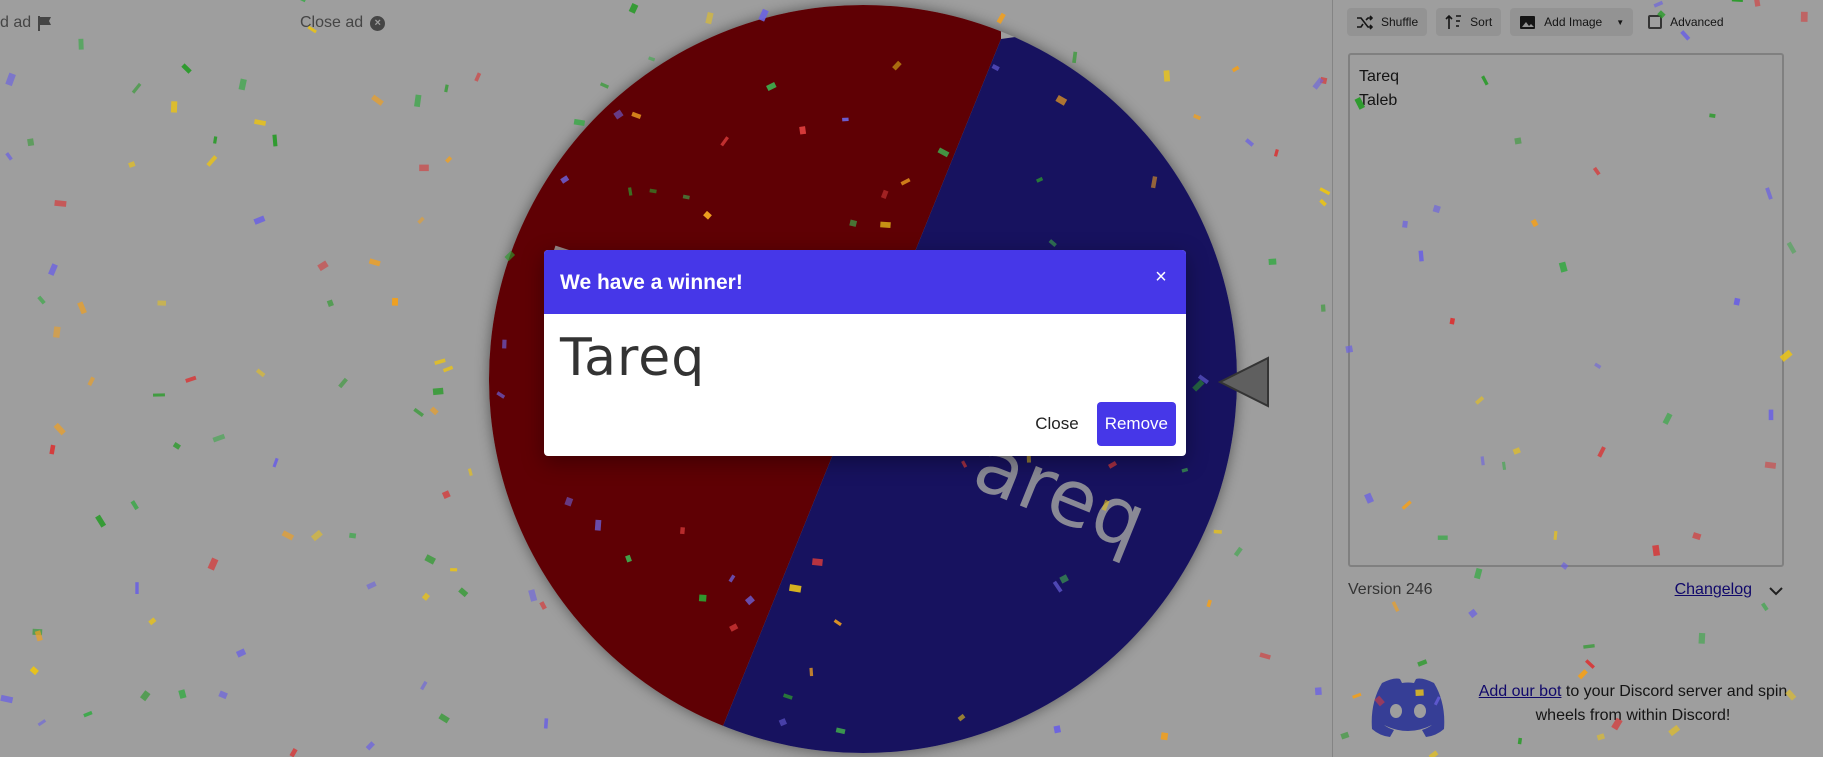 The width and height of the screenshot is (1823, 757). What do you see at coordinates (1136, 424) in the screenshot?
I see `remove-button: Remove` at bounding box center [1136, 424].